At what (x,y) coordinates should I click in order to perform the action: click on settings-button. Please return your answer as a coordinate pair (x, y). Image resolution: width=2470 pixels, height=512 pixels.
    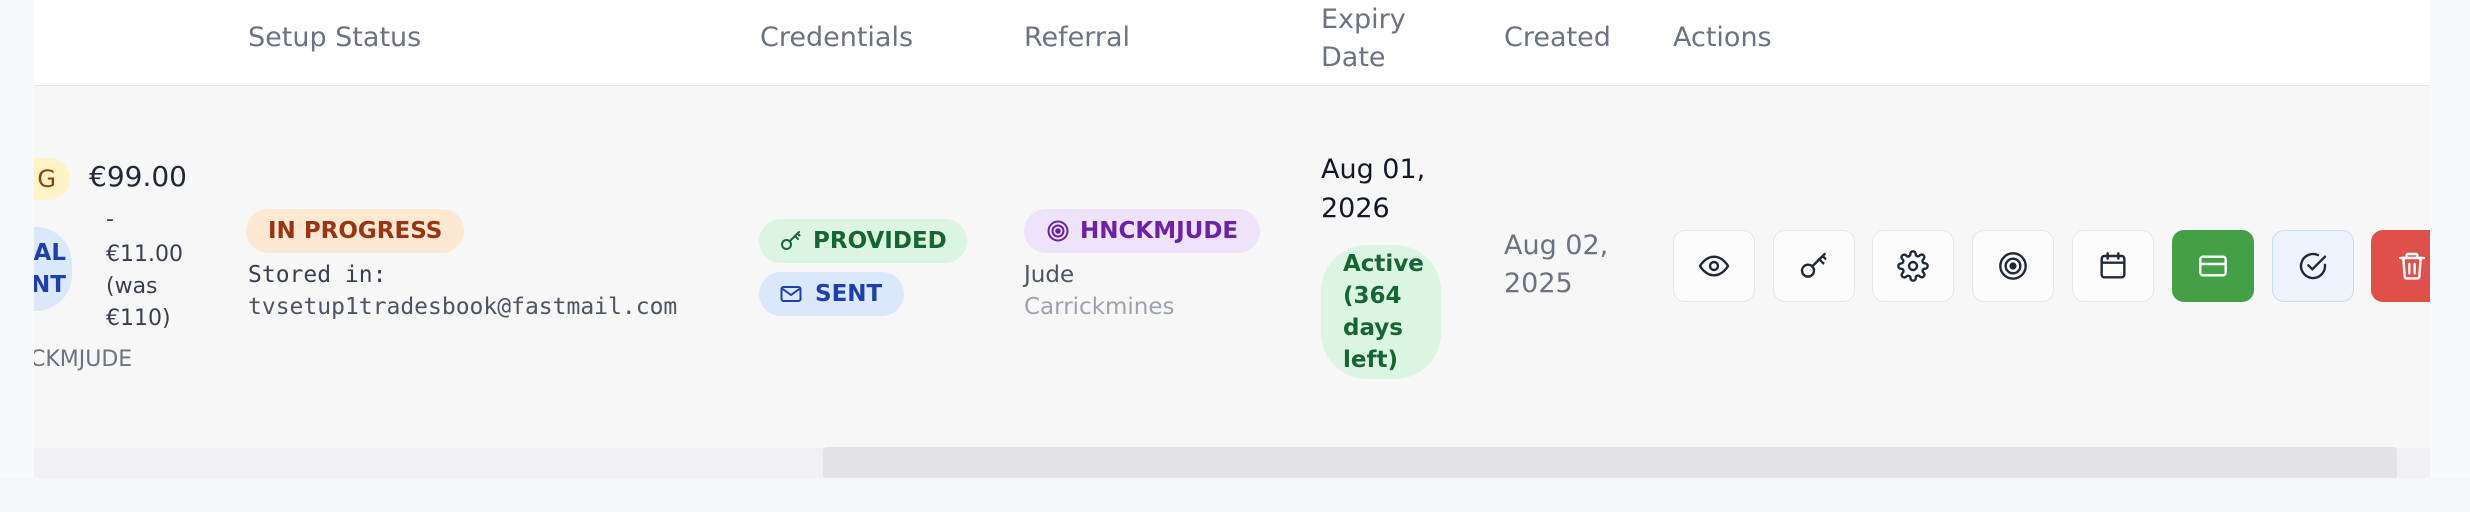
    Looking at the image, I should click on (1913, 266).